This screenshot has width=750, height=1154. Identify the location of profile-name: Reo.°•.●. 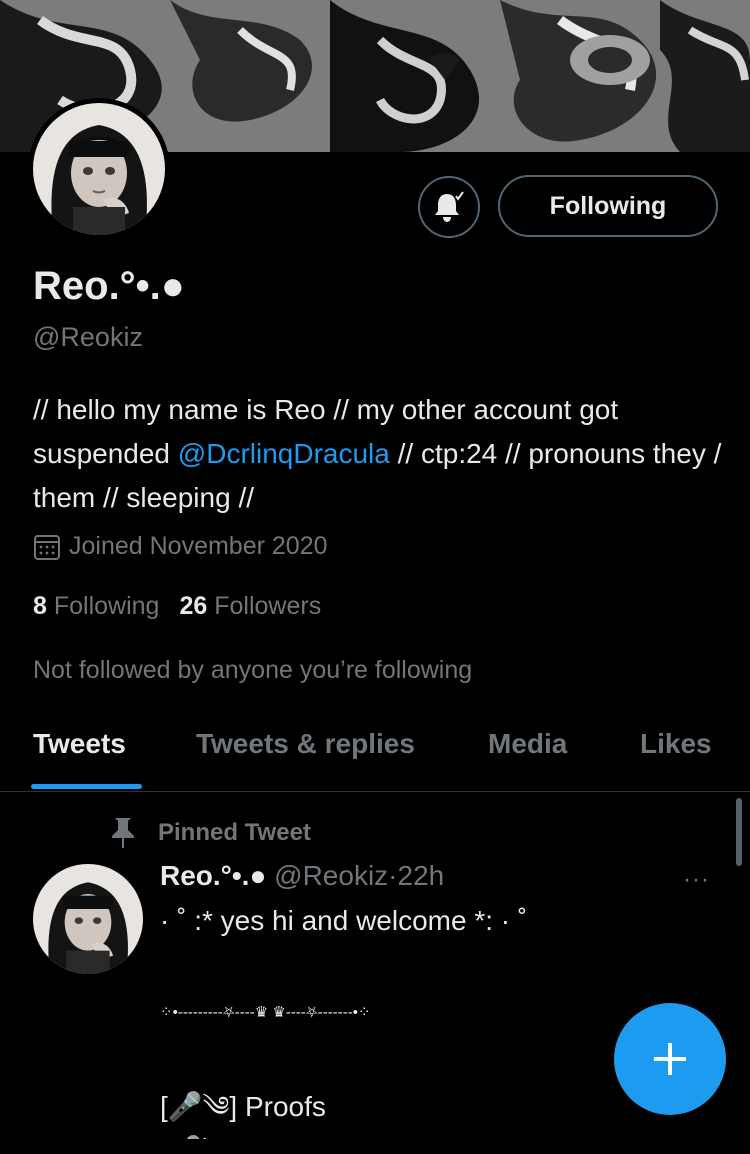
(109, 286).